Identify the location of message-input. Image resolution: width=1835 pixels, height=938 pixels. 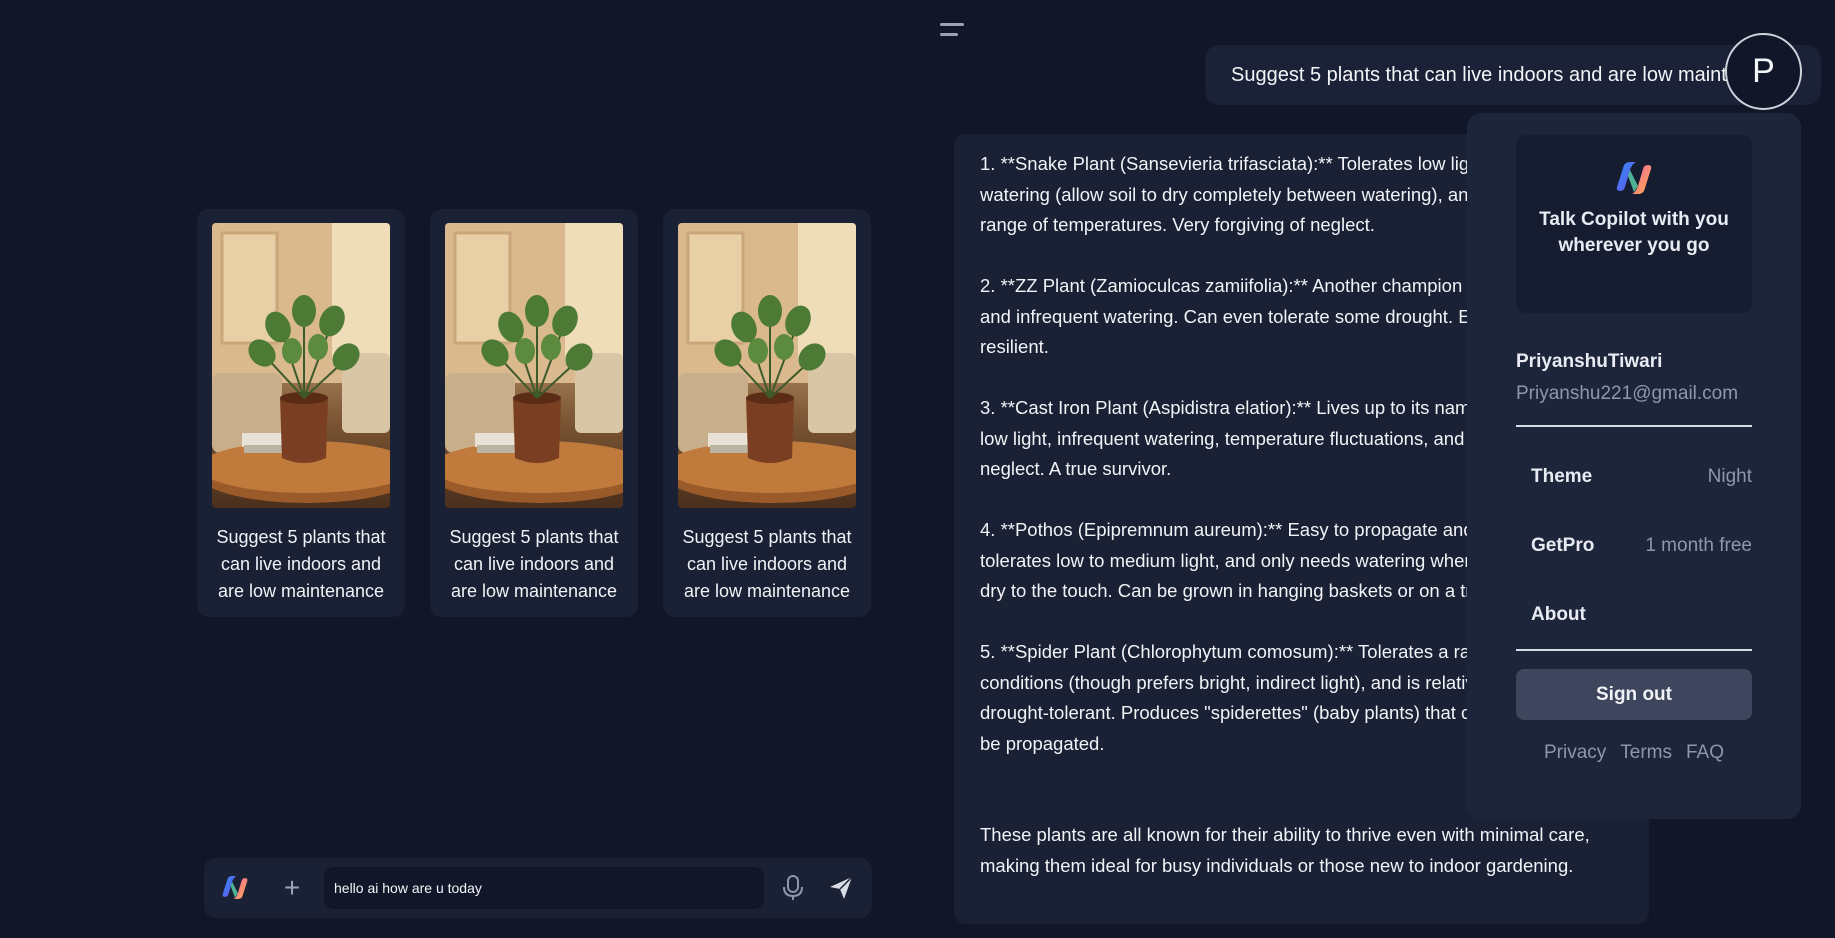
(544, 888).